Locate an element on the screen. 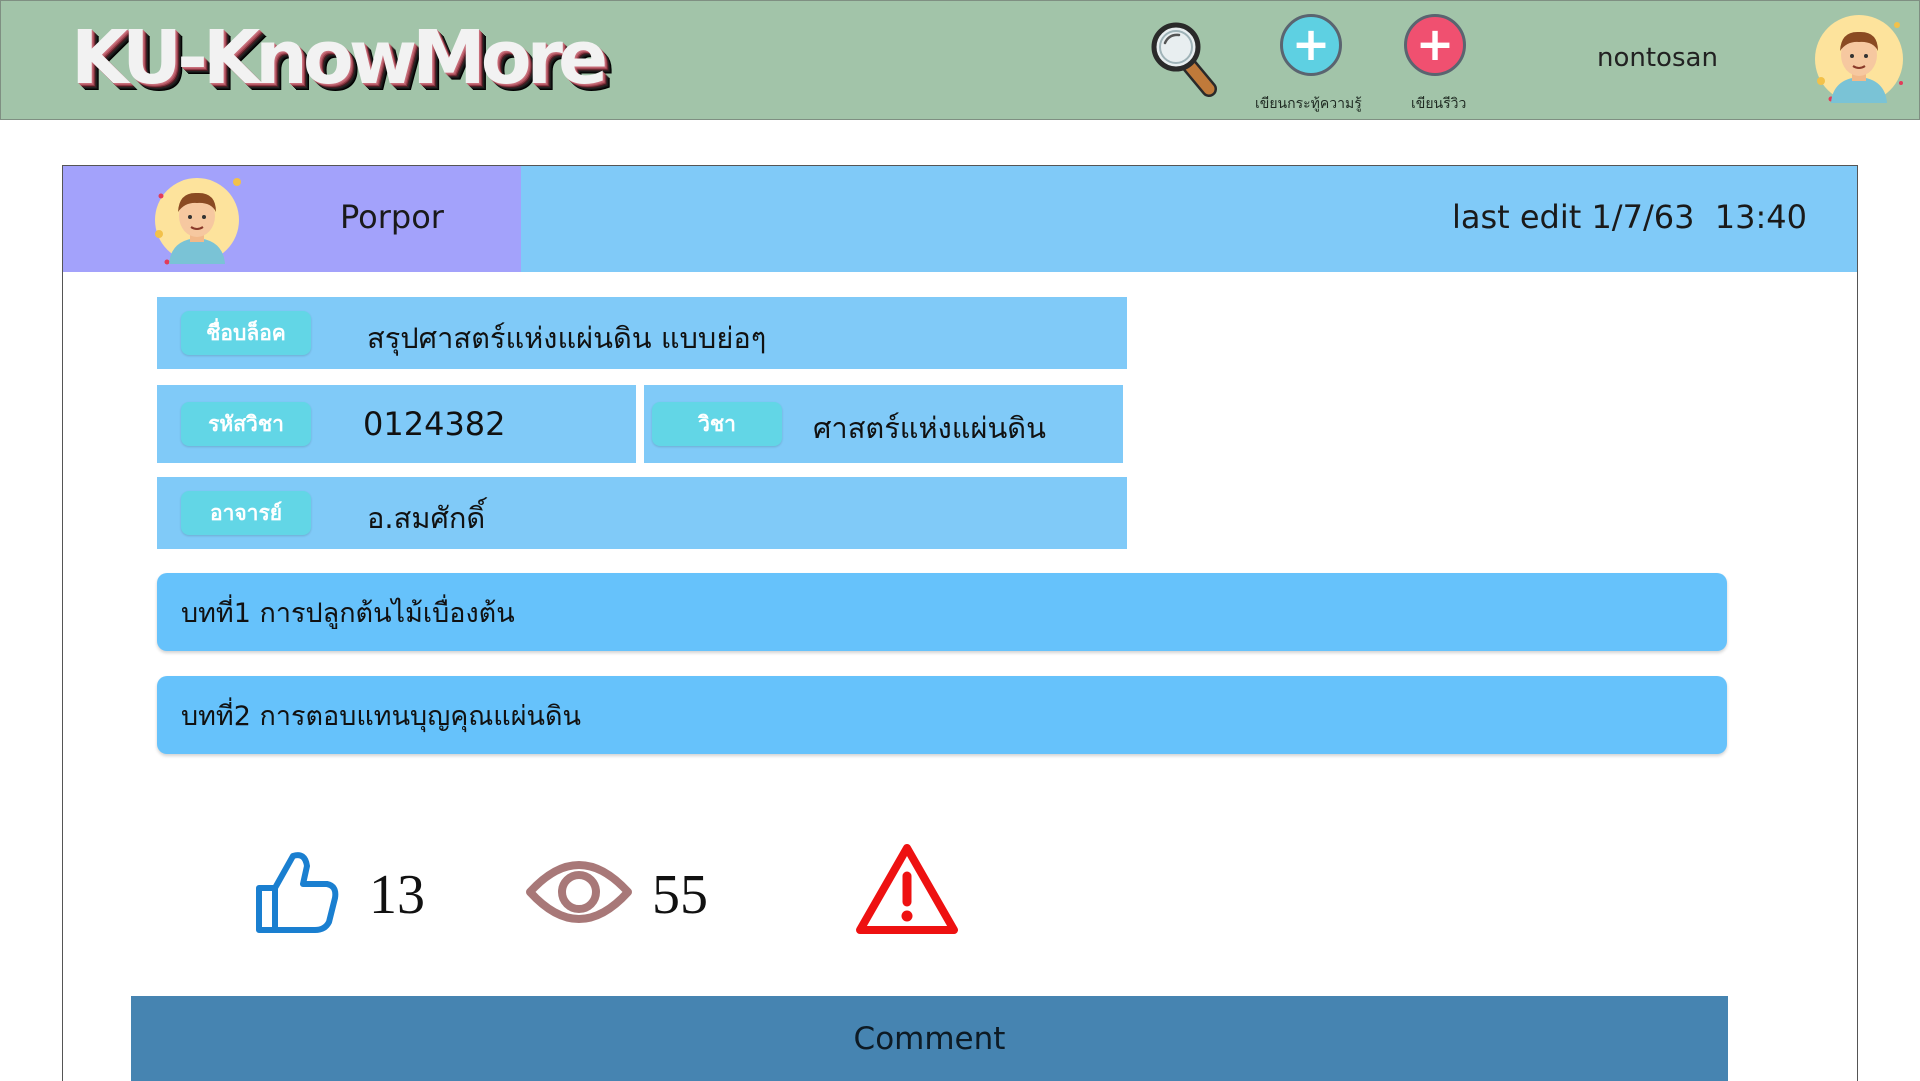 This screenshot has width=1920, height=1081. teacher-value: อ.สมศักดิ์ is located at coordinates (426, 518).